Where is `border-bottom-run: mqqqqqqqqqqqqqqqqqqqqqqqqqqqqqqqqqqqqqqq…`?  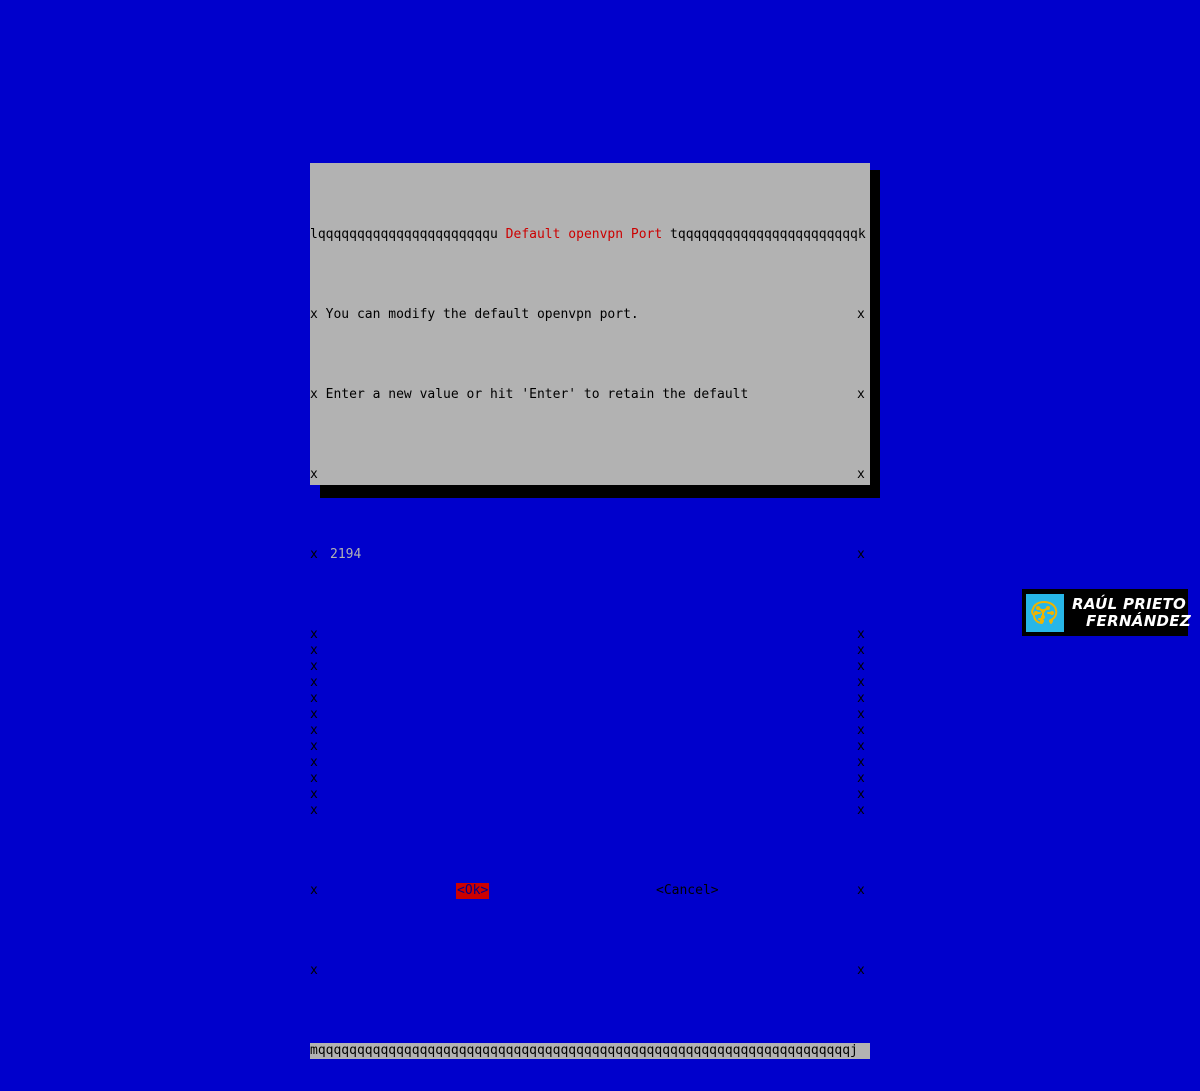 border-bottom-run: mqqqqqqqqqqqqqqqqqqqqqqqqqqqqqqqqqqqqqqq… is located at coordinates (584, 1050).